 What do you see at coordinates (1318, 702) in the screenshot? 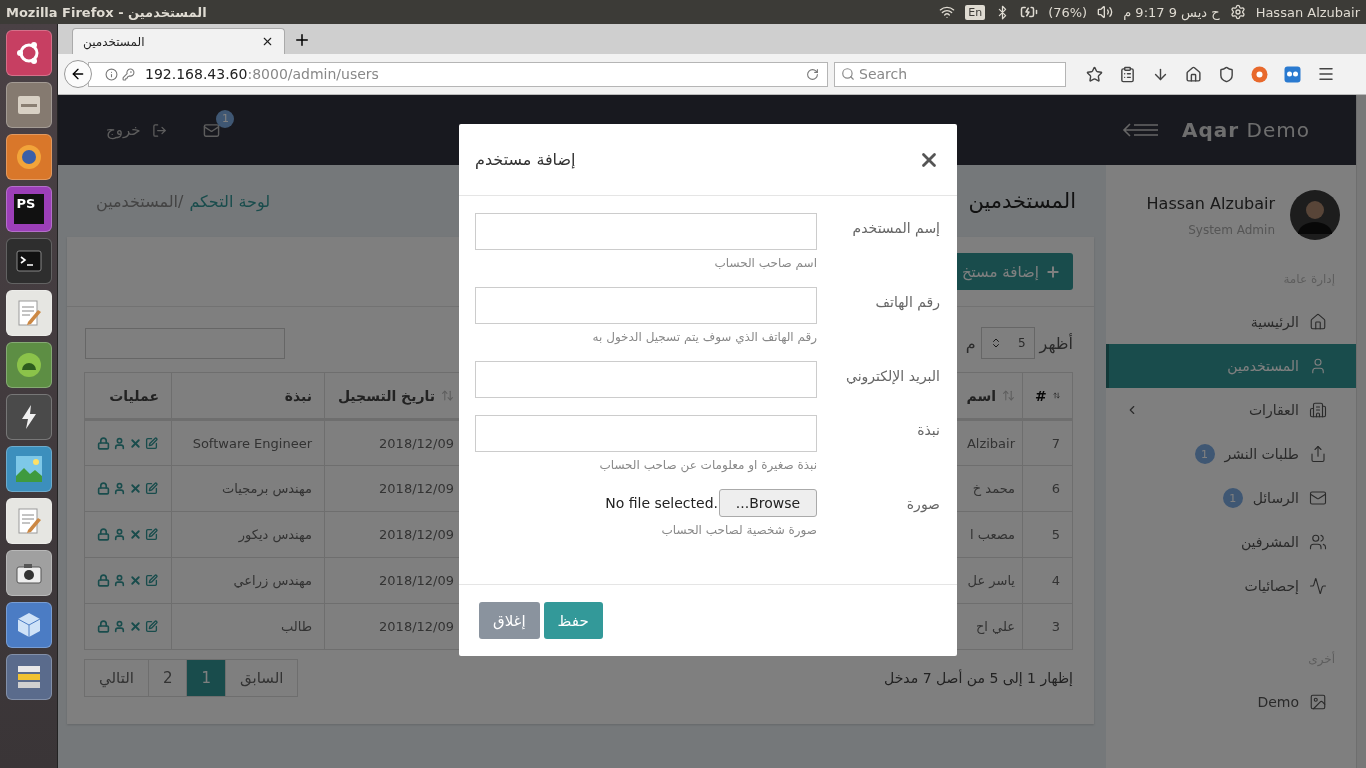
I see `image-icon` at bounding box center [1318, 702].